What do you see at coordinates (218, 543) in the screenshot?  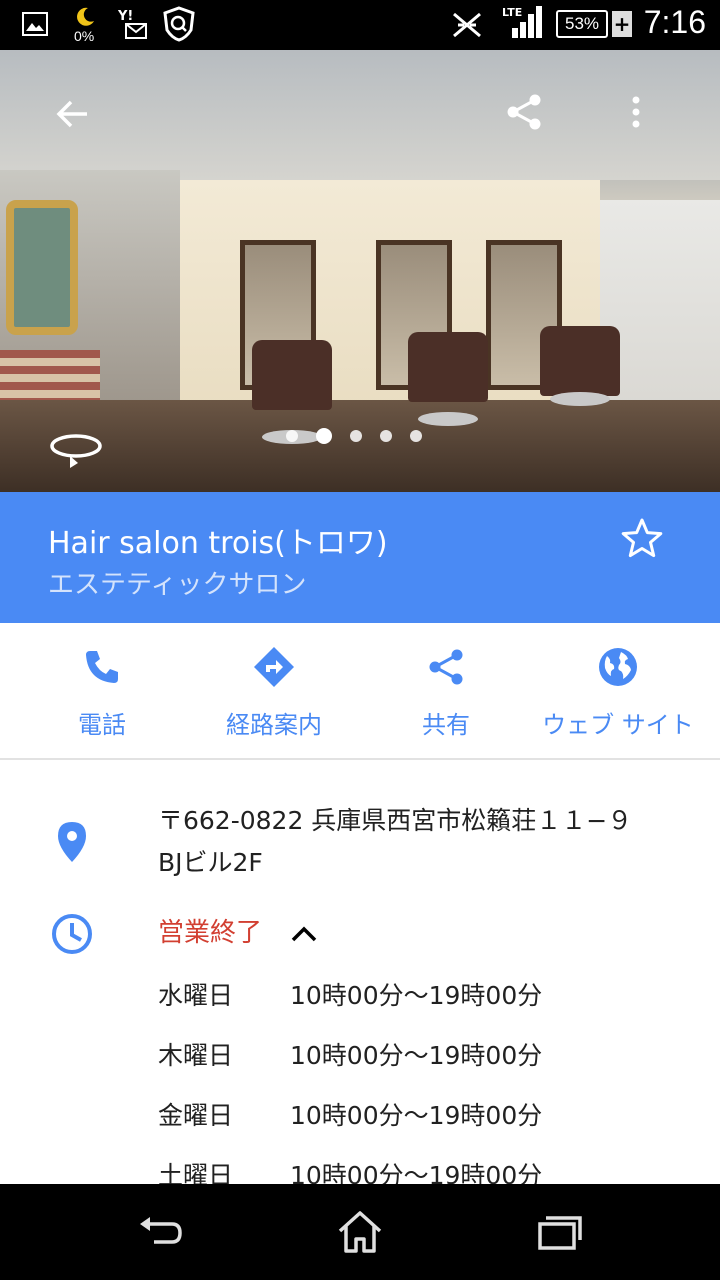 I see `place-name: Hair salon trois(トロワ)` at bounding box center [218, 543].